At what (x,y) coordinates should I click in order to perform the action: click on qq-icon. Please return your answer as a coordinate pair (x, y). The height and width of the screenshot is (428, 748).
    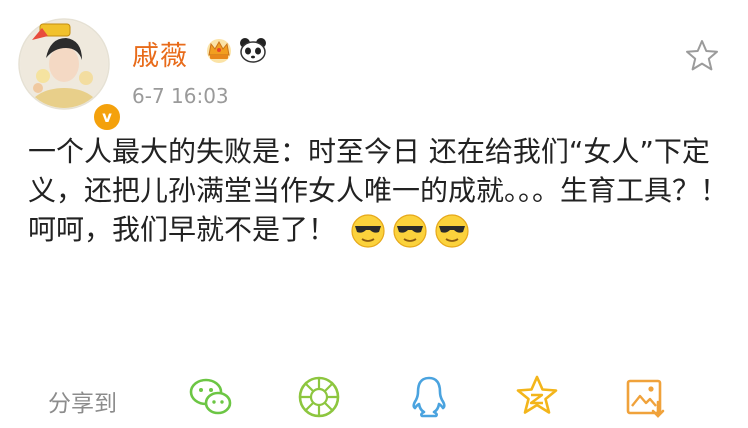
    Looking at the image, I should click on (429, 397).